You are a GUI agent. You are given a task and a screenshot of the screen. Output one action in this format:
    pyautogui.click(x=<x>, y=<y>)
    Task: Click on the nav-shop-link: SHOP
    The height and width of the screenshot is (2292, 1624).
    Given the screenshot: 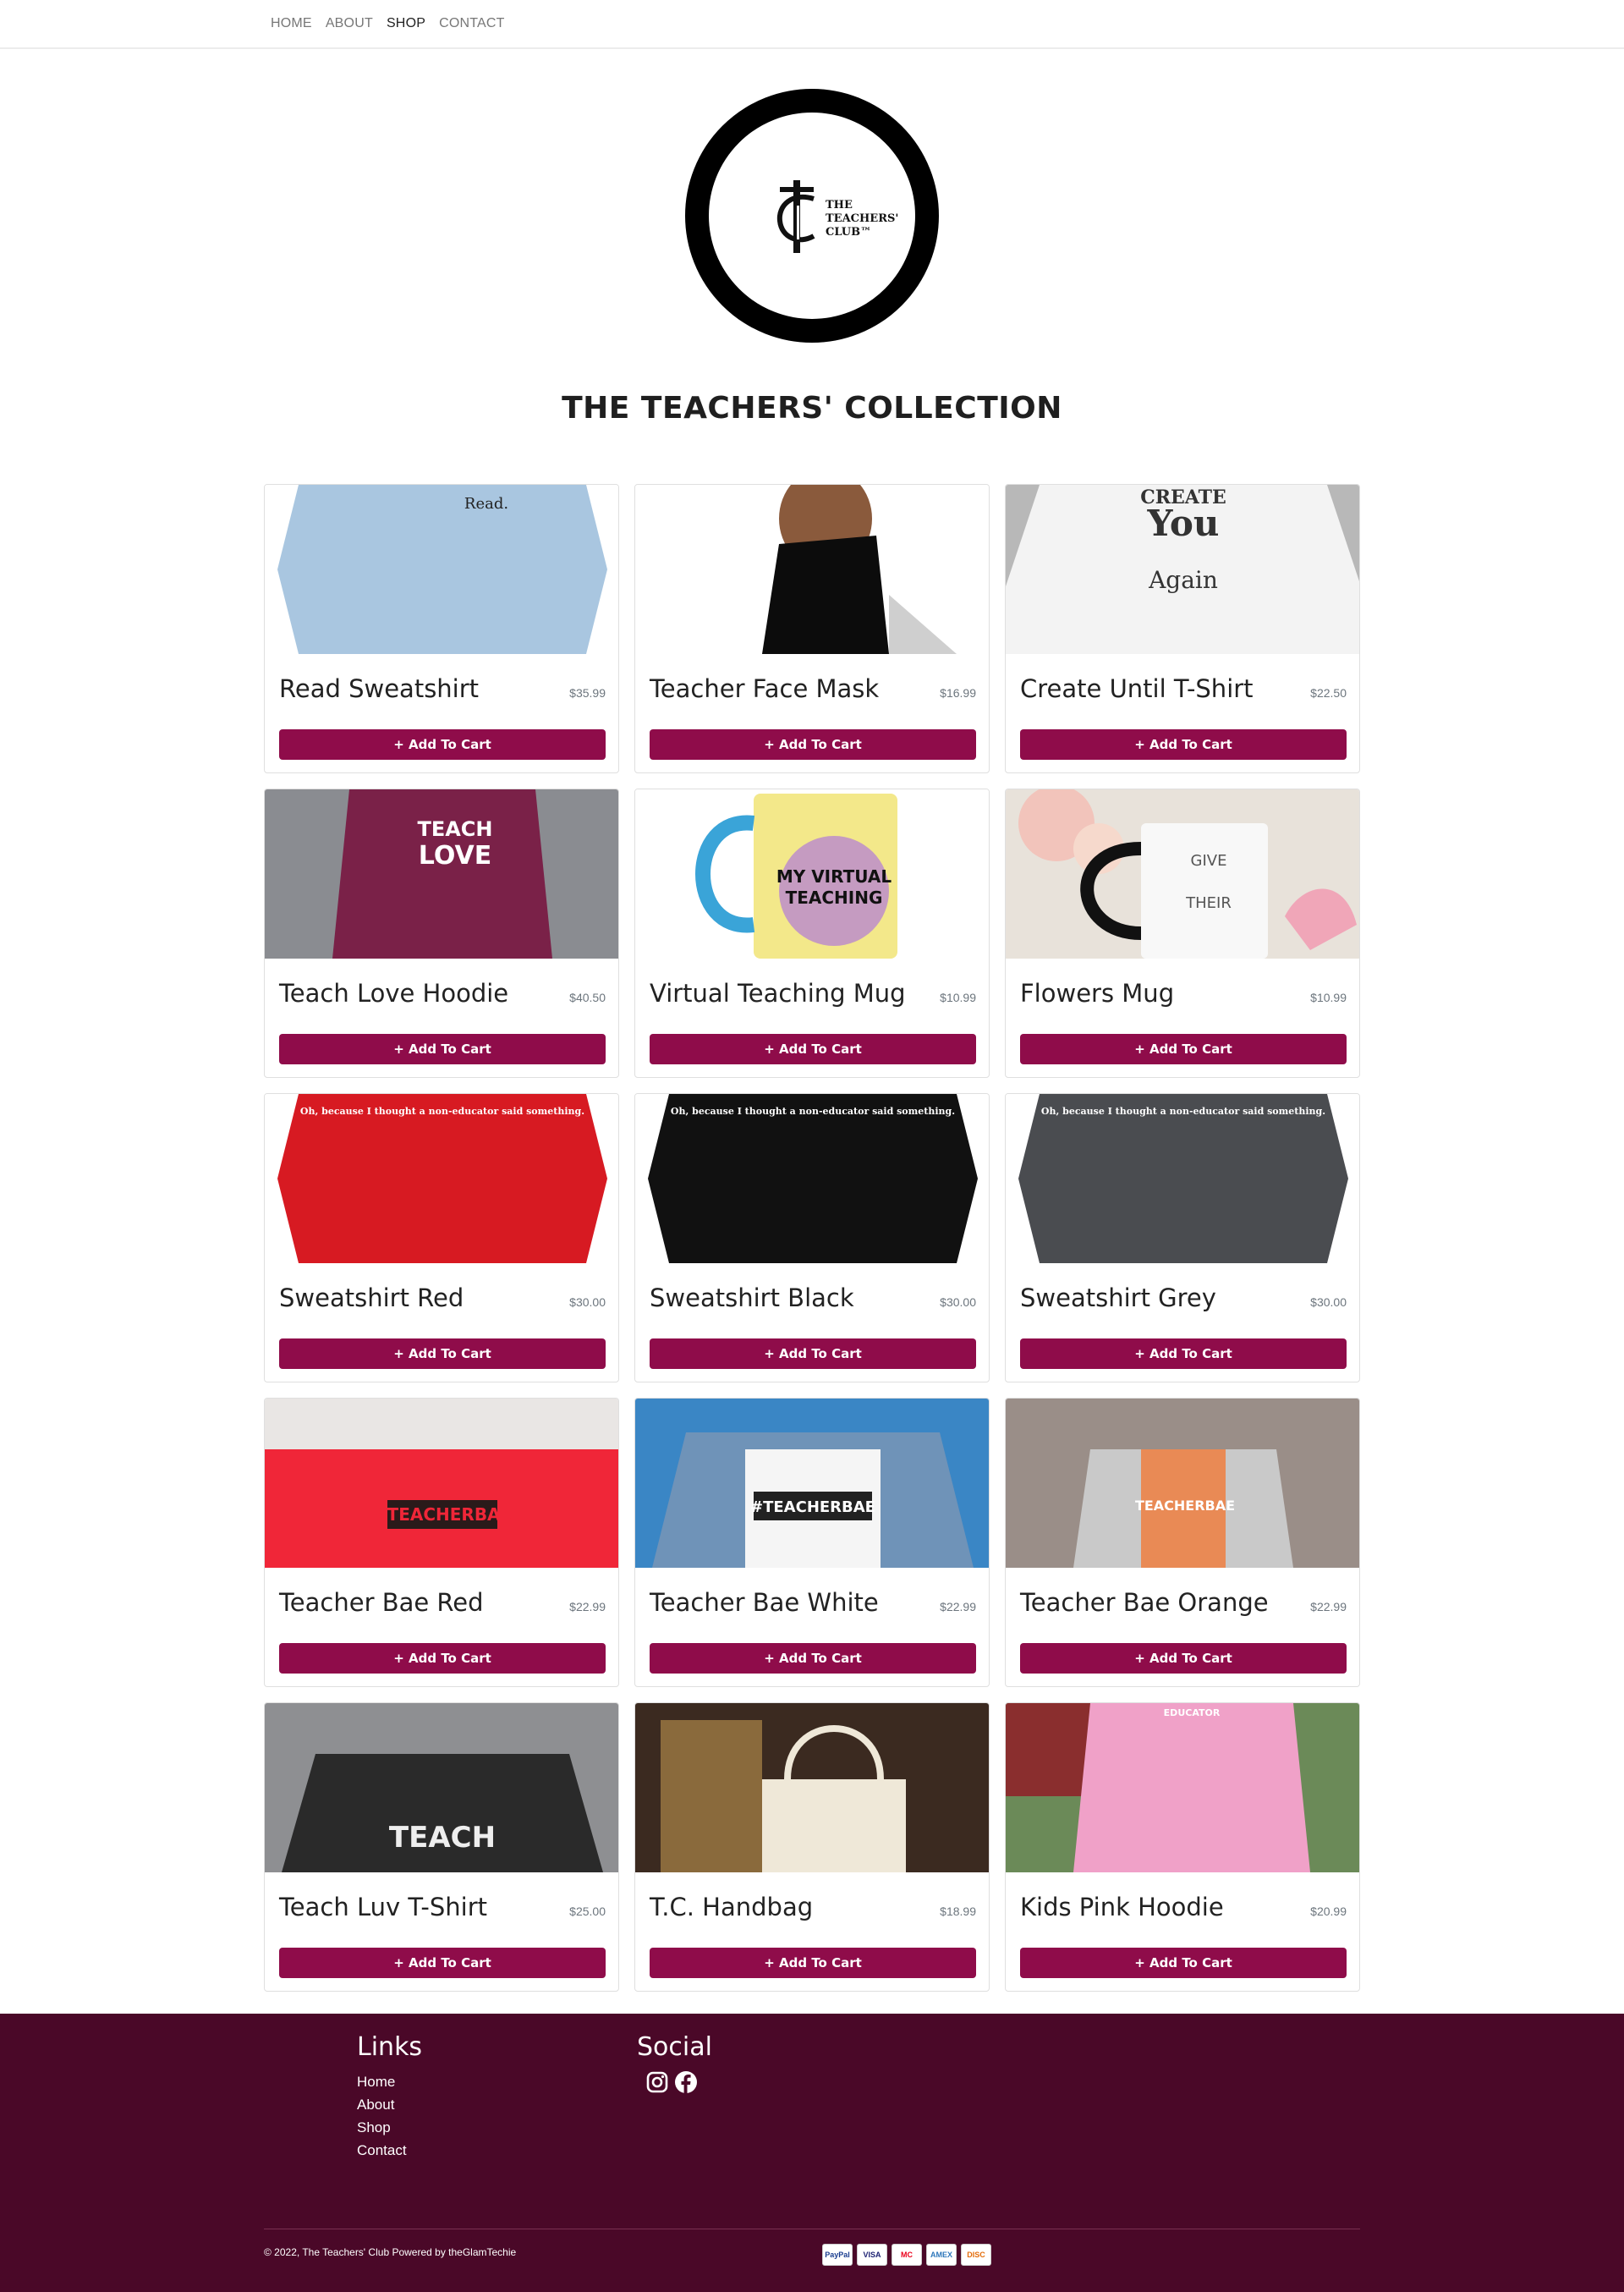 What is the action you would take?
    pyautogui.click(x=406, y=23)
    